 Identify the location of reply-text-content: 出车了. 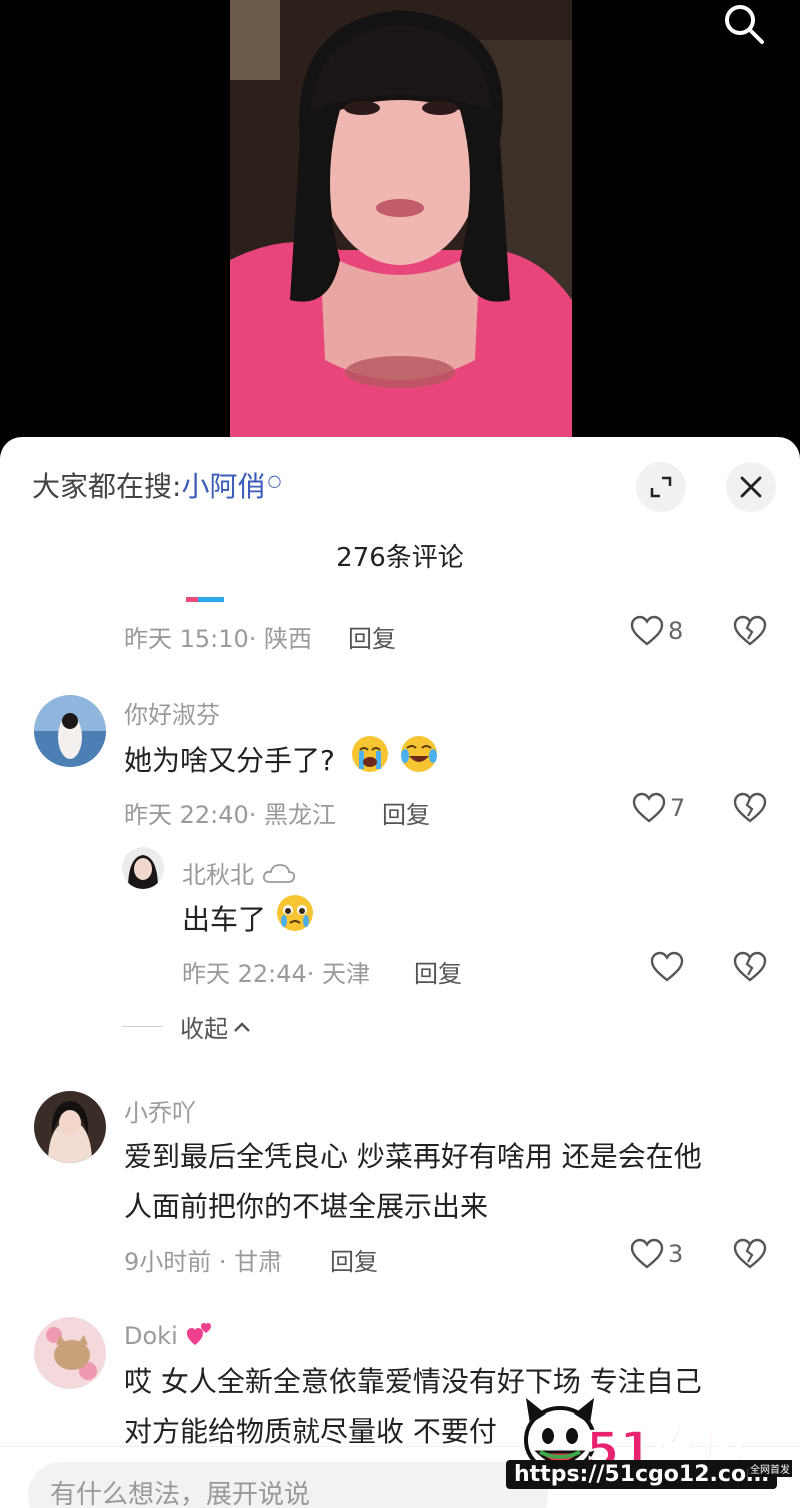
(224, 919).